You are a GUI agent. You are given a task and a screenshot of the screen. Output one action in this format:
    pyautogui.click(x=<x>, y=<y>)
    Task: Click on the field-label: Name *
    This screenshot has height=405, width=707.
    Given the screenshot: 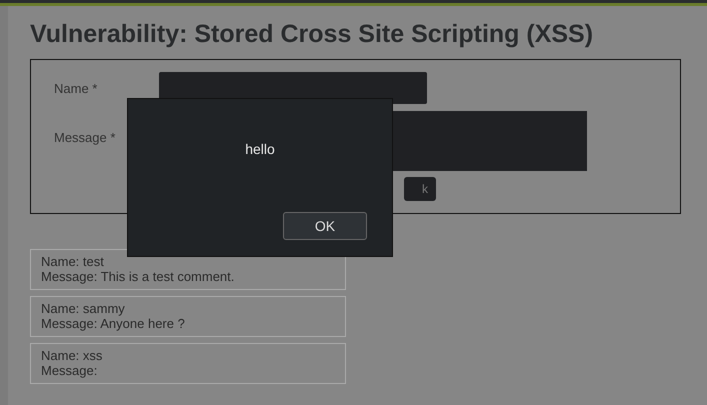 What is the action you would take?
    pyautogui.click(x=76, y=88)
    